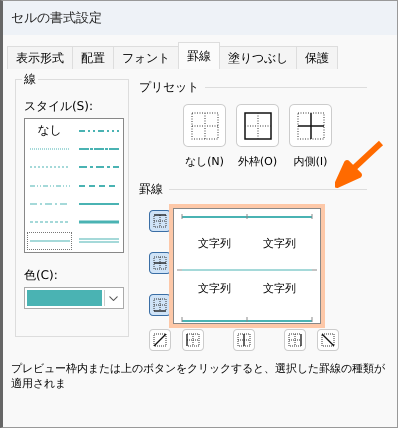  Describe the element at coordinates (93, 57) in the screenshot. I see `tab: 配置` at that location.